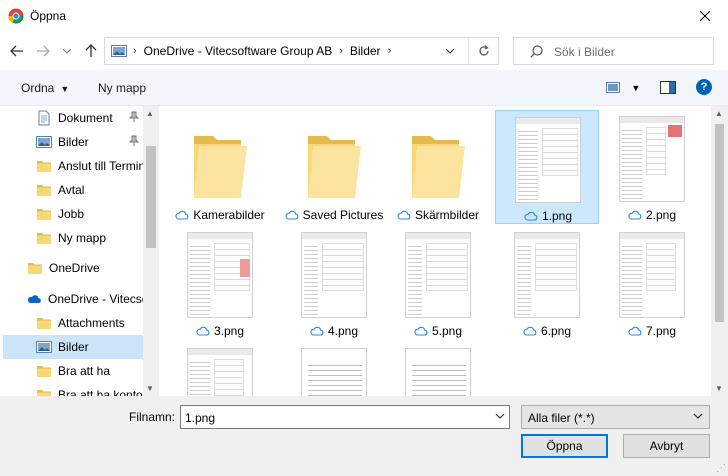  What do you see at coordinates (561, 418) in the screenshot?
I see `file-type-value: Alla filer (*.*)` at bounding box center [561, 418].